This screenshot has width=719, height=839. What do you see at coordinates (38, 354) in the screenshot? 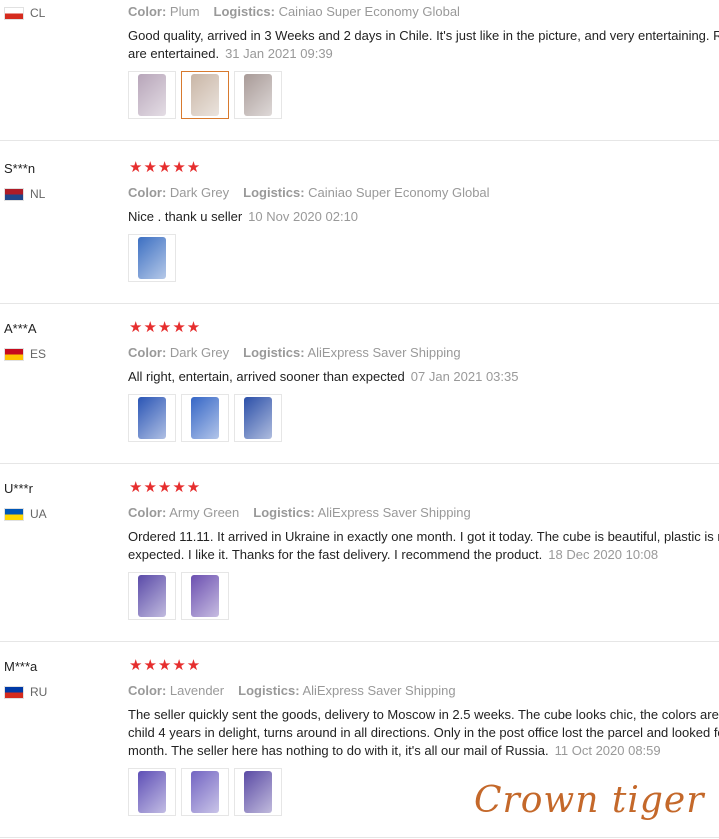
I see `country-code: ES` at bounding box center [38, 354].